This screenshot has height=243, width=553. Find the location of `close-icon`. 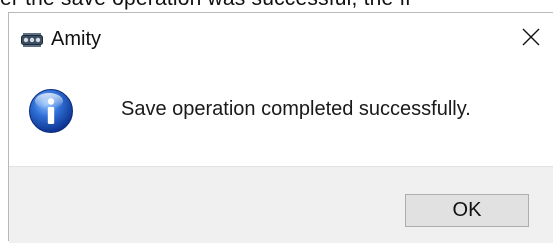

close-icon is located at coordinates (531, 39).